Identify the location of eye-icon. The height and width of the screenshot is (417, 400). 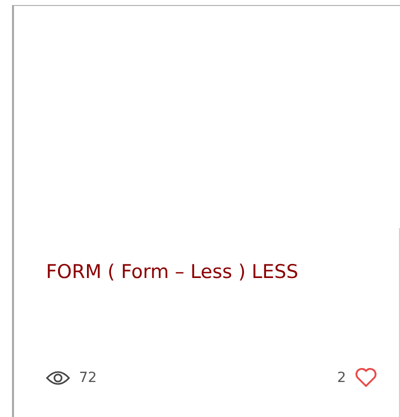
(58, 378).